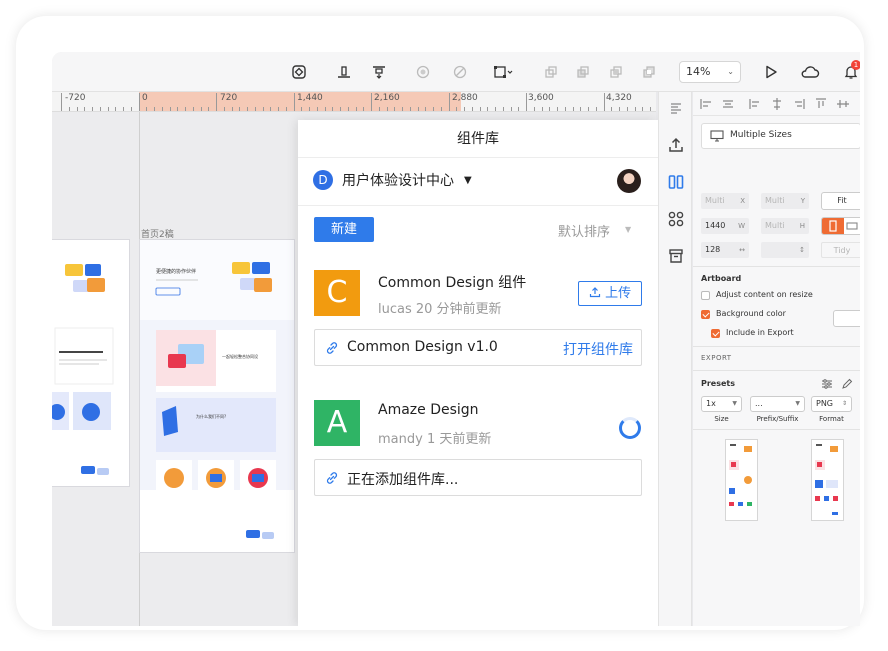  Describe the element at coordinates (598, 349) in the screenshot. I see `open-library-link: 打开组件库` at that location.